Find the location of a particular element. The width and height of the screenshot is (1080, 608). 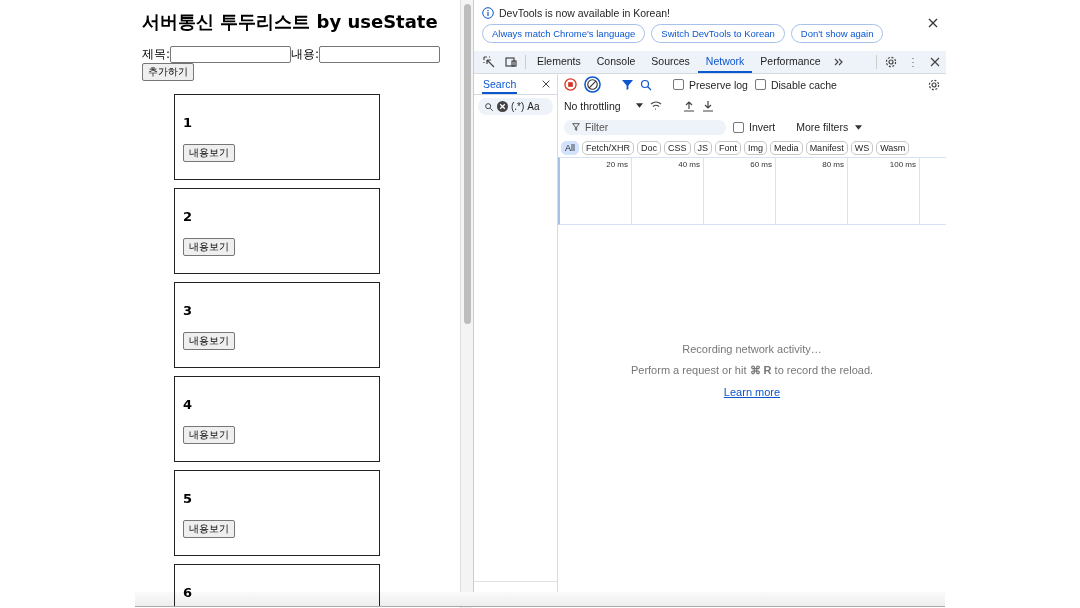

devtools-tab: Elements is located at coordinates (559, 62).